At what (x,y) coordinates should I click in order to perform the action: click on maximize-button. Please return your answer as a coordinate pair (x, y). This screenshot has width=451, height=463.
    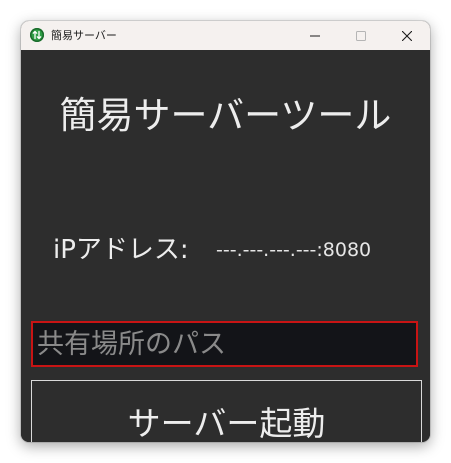
    Looking at the image, I should click on (361, 35).